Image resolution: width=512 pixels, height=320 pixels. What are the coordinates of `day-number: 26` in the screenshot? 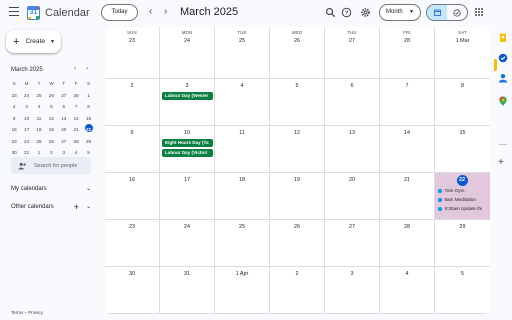 It's located at (297, 227).